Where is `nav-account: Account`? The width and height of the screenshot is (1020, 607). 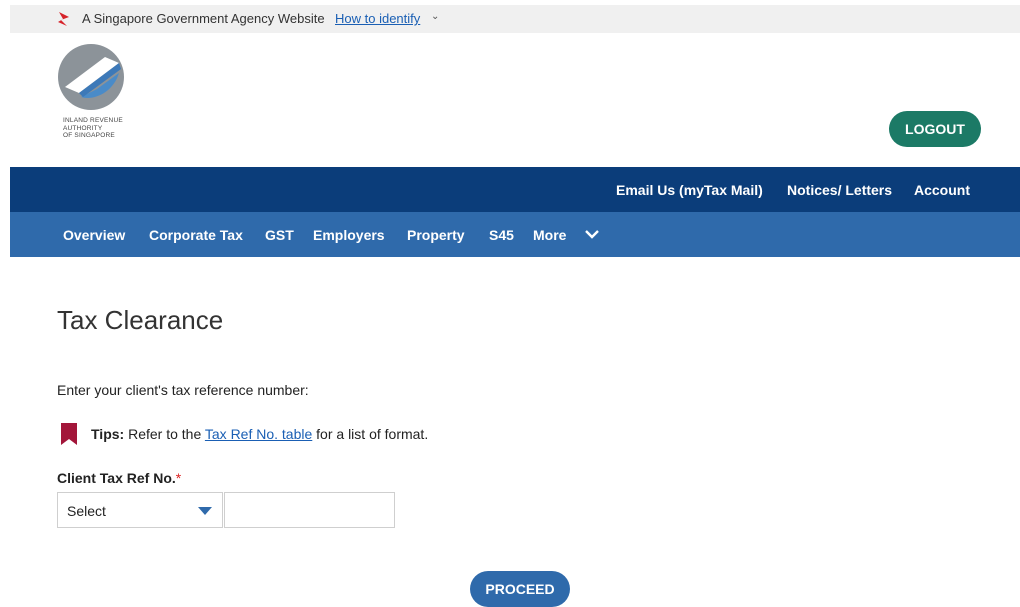 nav-account: Account is located at coordinates (942, 190).